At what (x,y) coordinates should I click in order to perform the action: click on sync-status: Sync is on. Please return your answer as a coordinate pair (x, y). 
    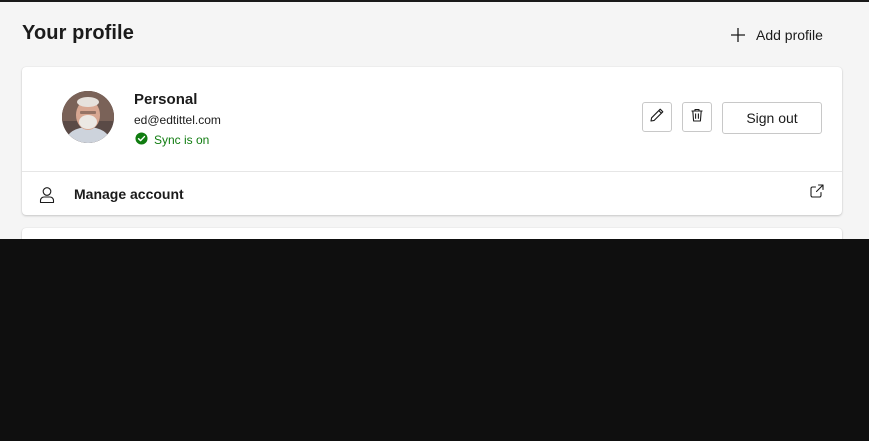
    Looking at the image, I should click on (172, 140).